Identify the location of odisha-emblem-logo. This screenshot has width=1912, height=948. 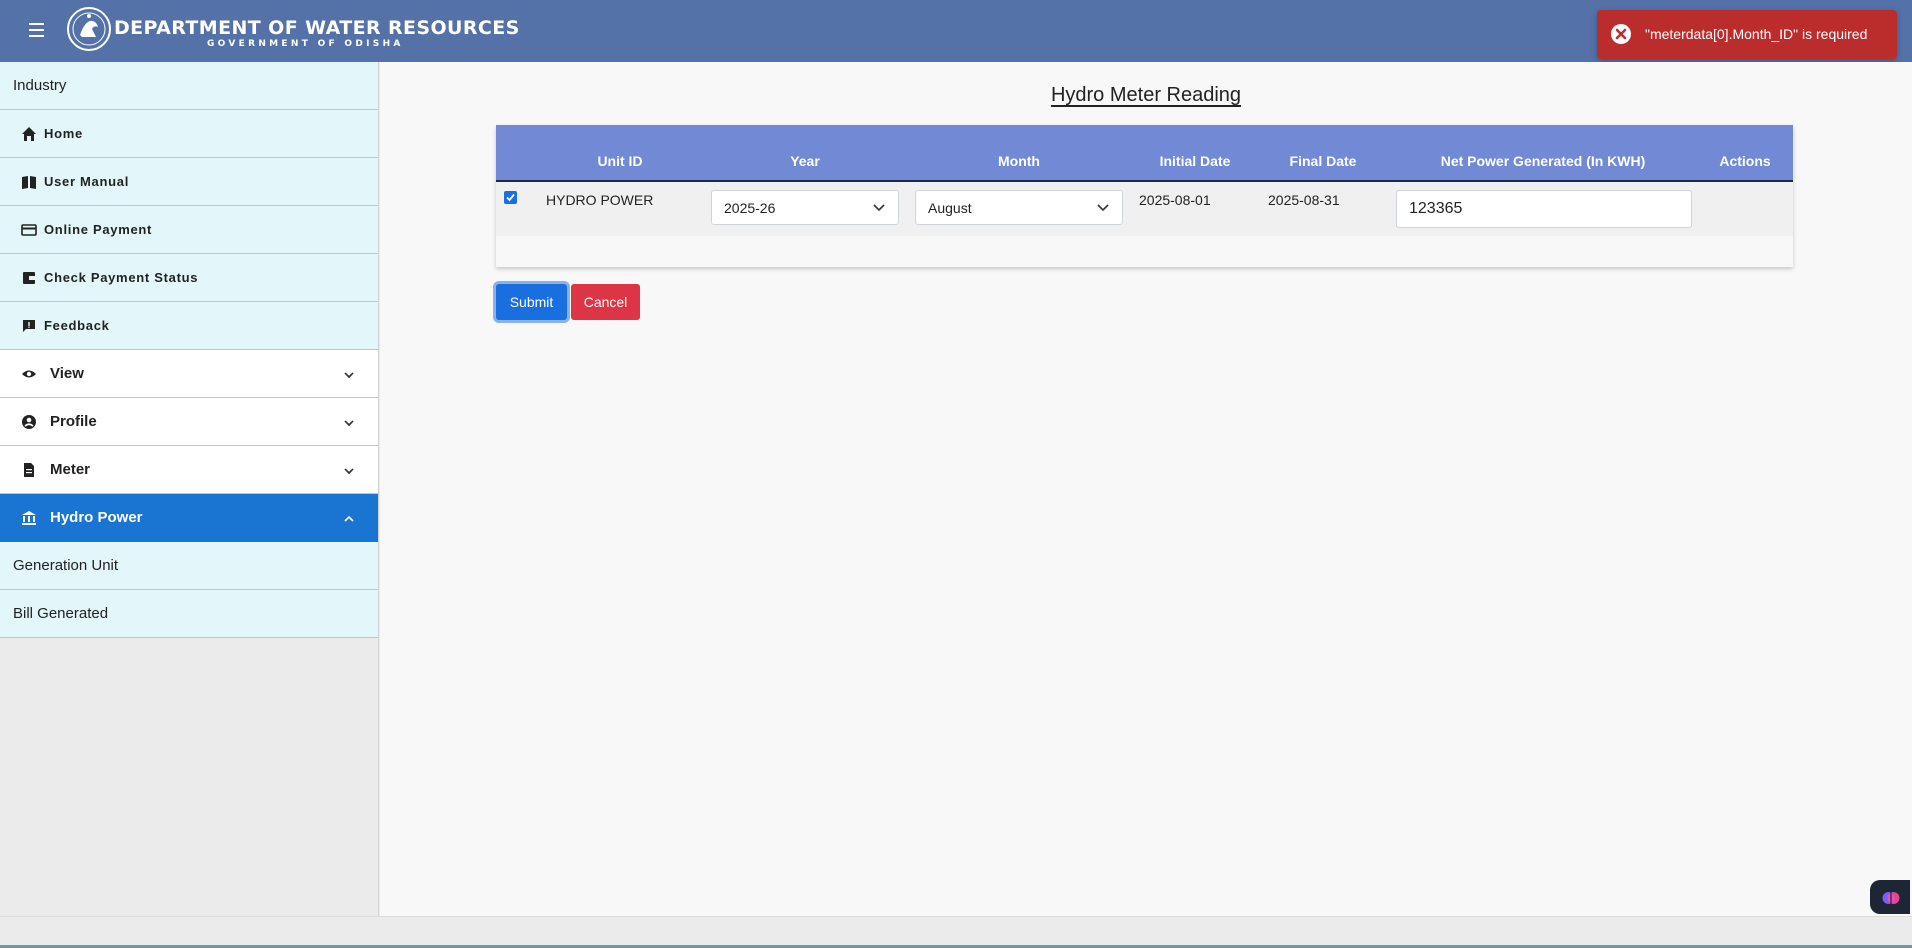
(89, 29).